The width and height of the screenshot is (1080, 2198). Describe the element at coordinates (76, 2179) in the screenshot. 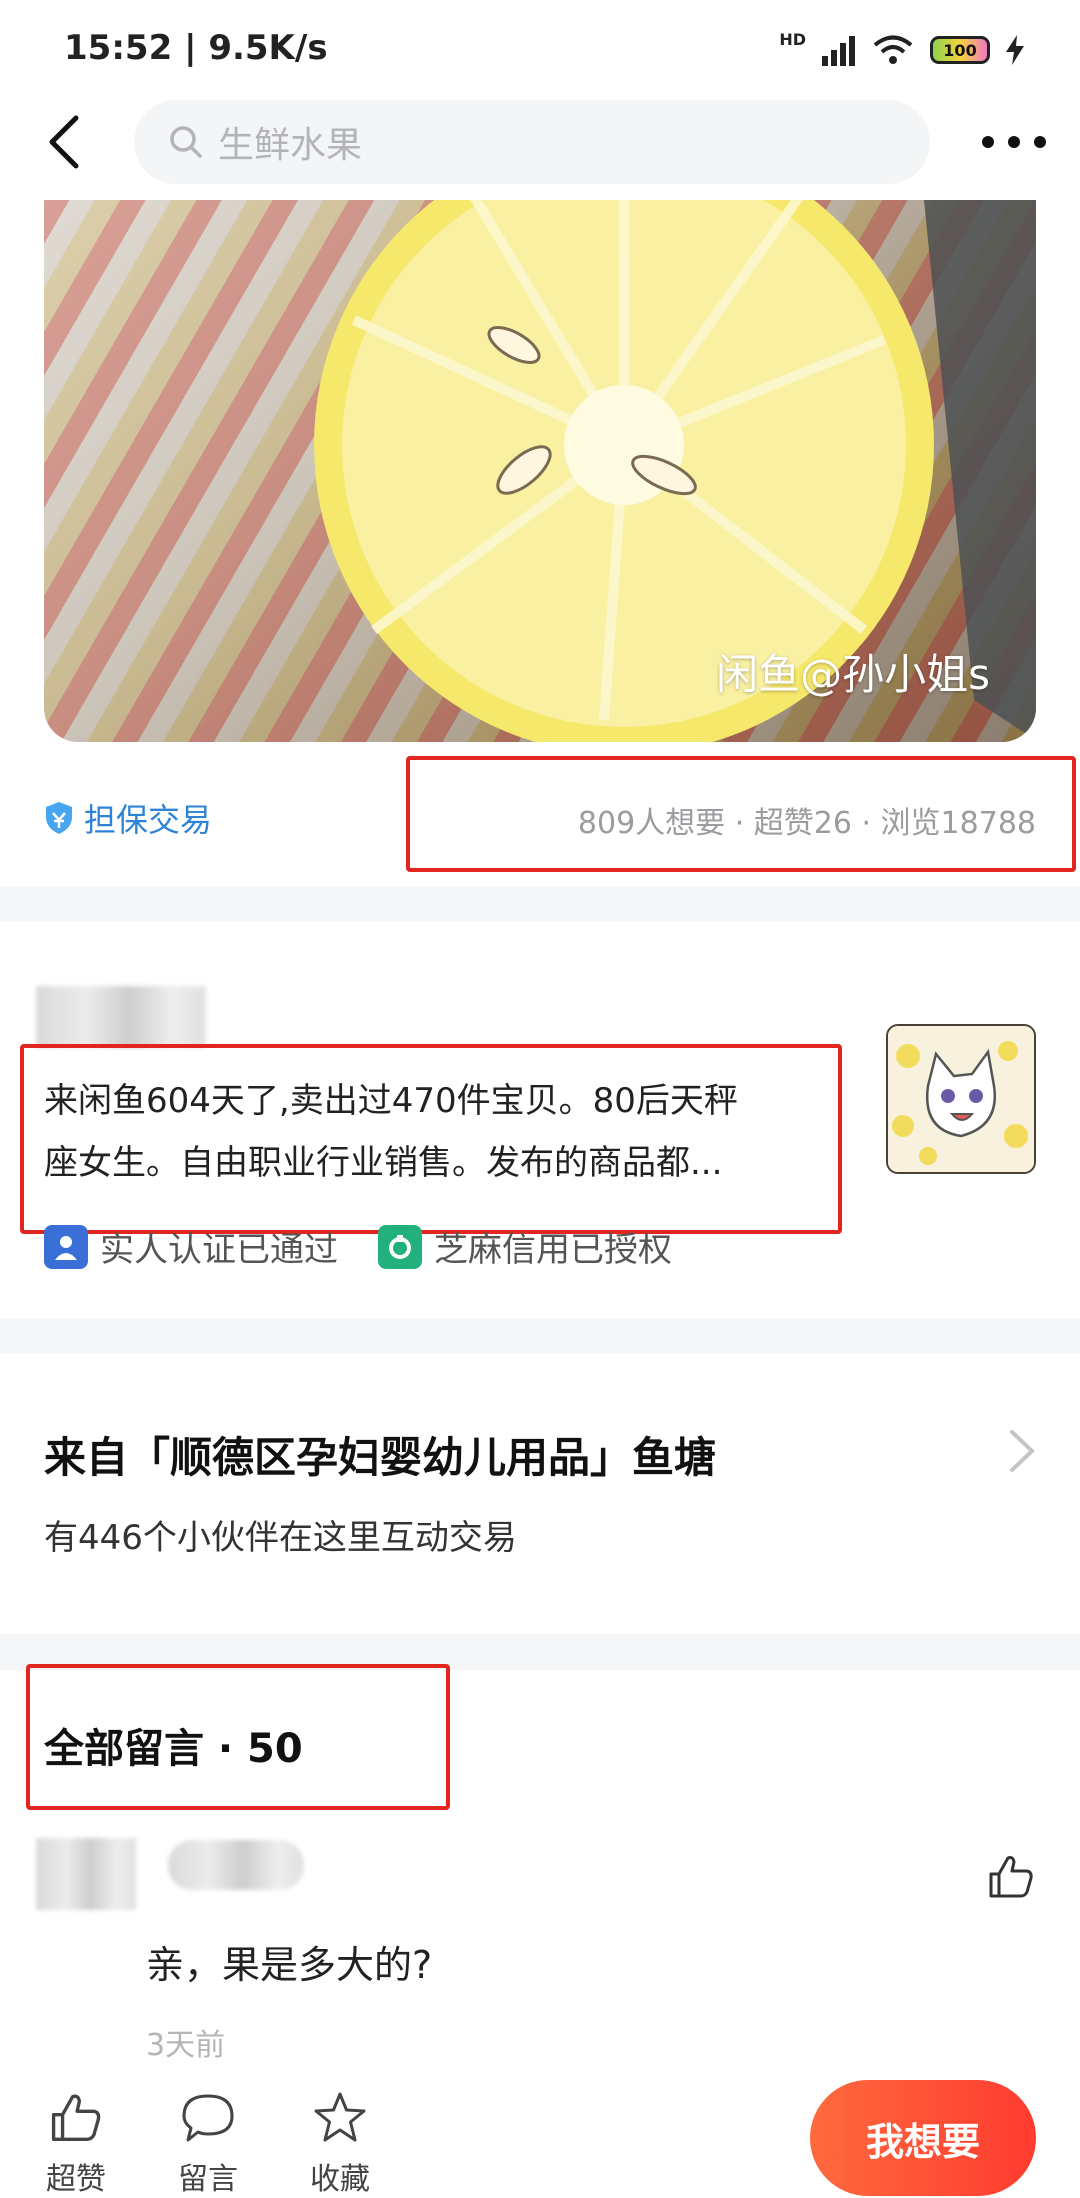

I see `like-label: 超赞` at that location.